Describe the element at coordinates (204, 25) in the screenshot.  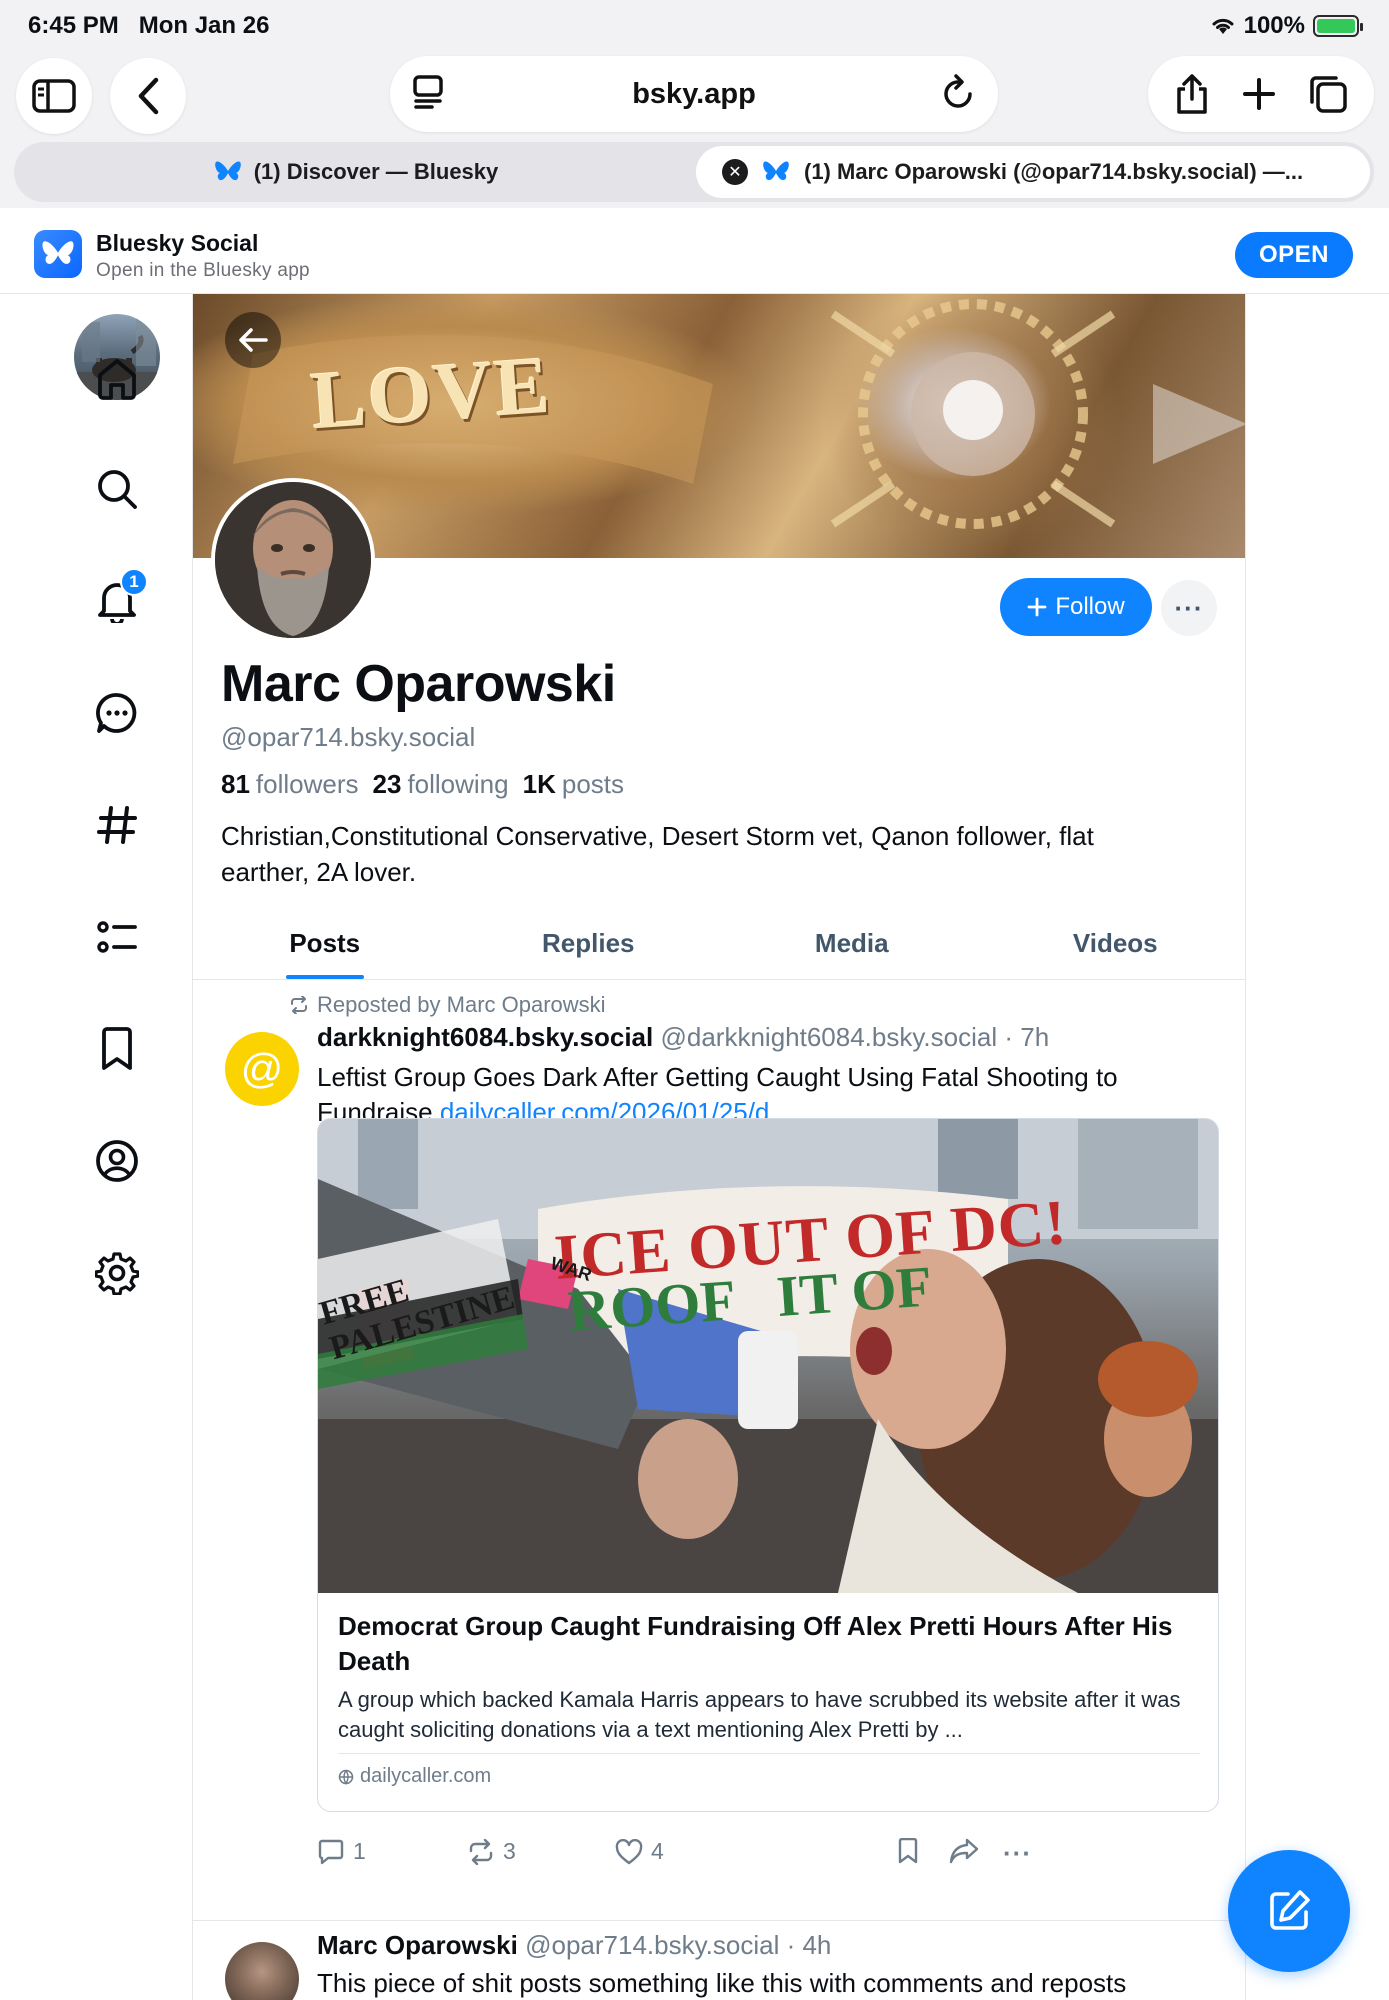
I see `clock-date: Mon Jan 26` at that location.